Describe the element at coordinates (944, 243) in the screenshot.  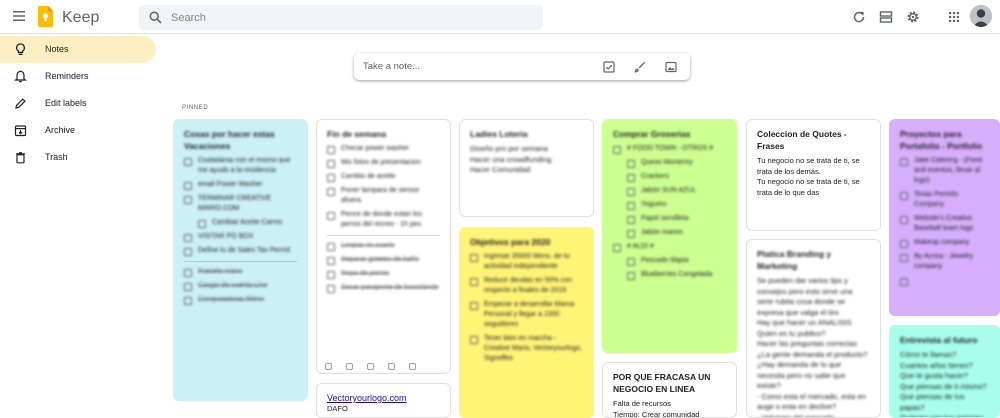
I see `checklist-item: Makeup company` at that location.